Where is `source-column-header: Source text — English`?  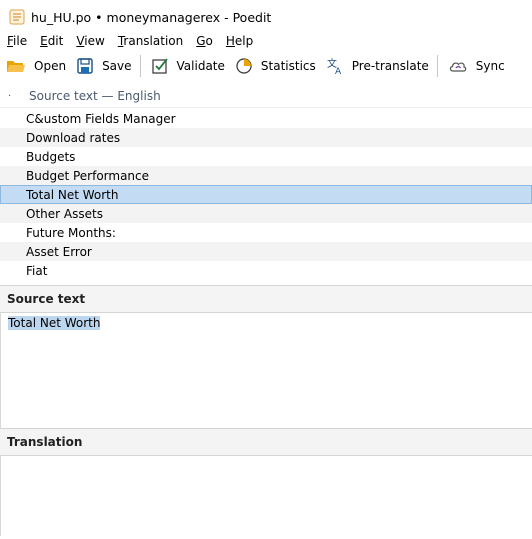 source-column-header: Source text — English is located at coordinates (95, 96).